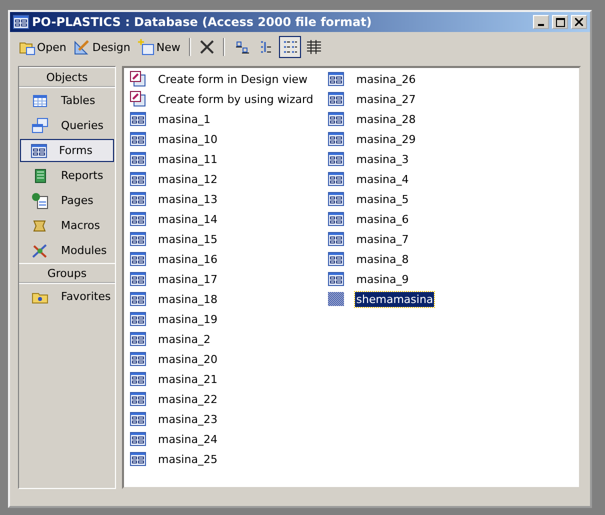  What do you see at coordinates (146, 47) in the screenshot?
I see `new-form-icon` at bounding box center [146, 47].